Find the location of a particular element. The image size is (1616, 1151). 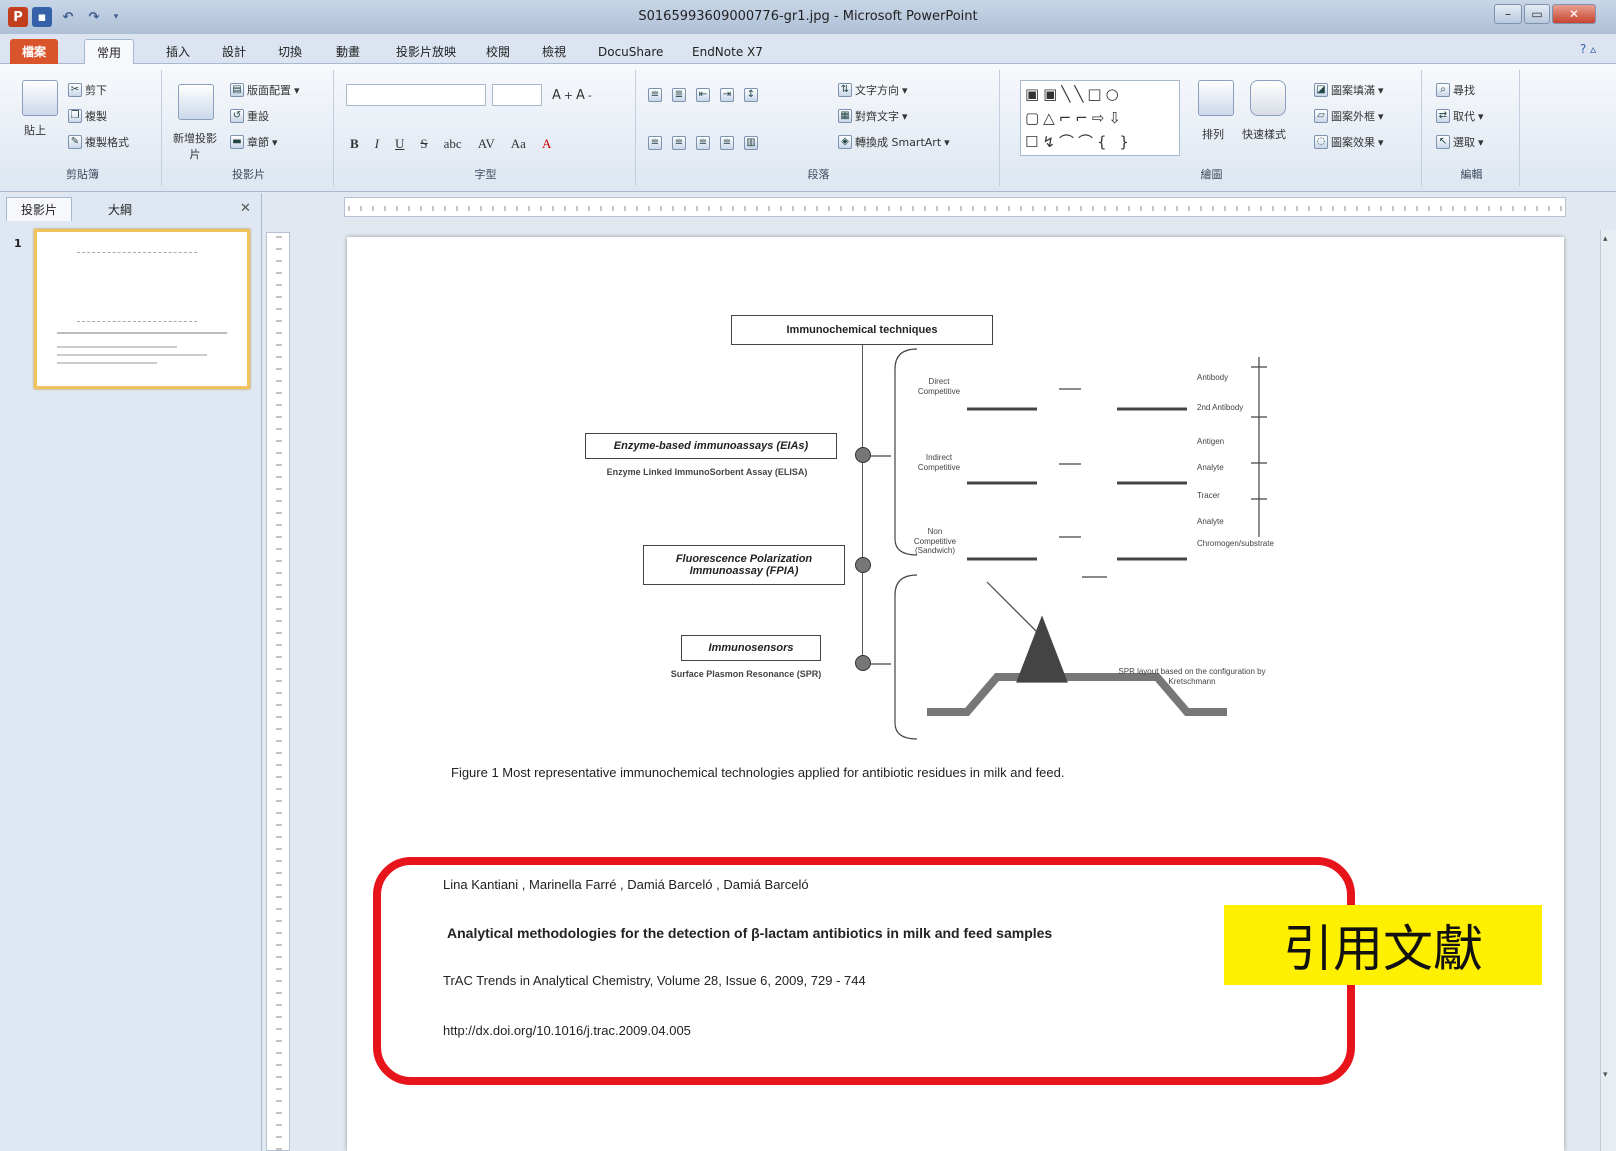

horizontal-ruler-ticks is located at coordinates (955, 208).